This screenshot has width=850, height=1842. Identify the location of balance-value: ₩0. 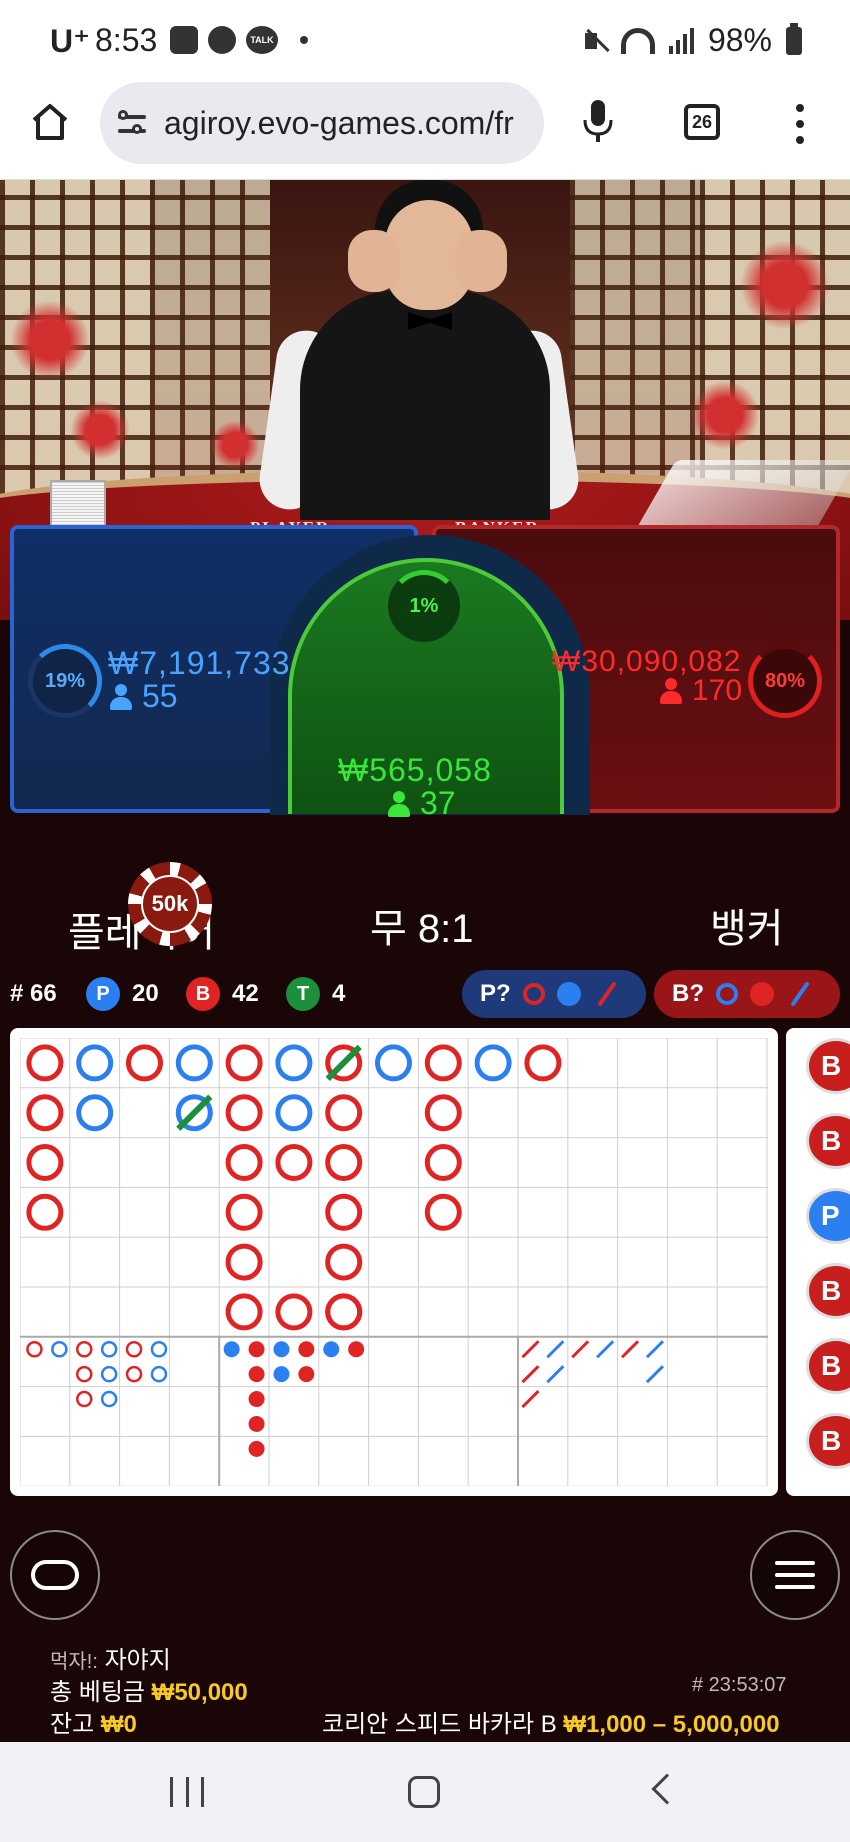
(118, 1724).